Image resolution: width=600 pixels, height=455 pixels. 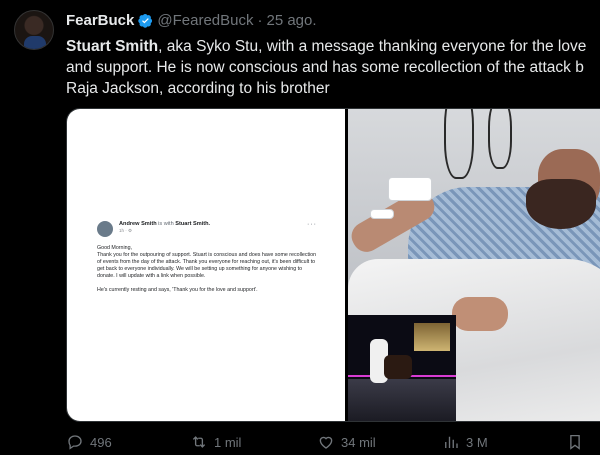 I want to click on embedded-post-with: is with, so click(x=166, y=224).